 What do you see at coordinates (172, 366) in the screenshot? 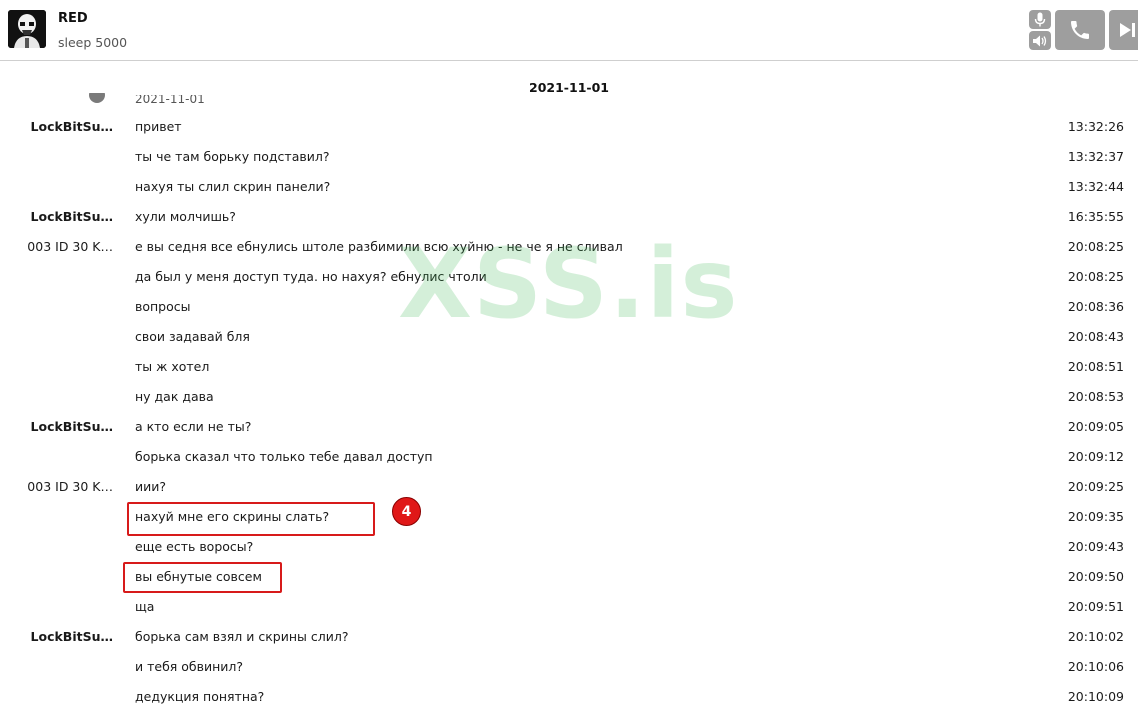
I see `message-text: ты ж хотел` at bounding box center [172, 366].